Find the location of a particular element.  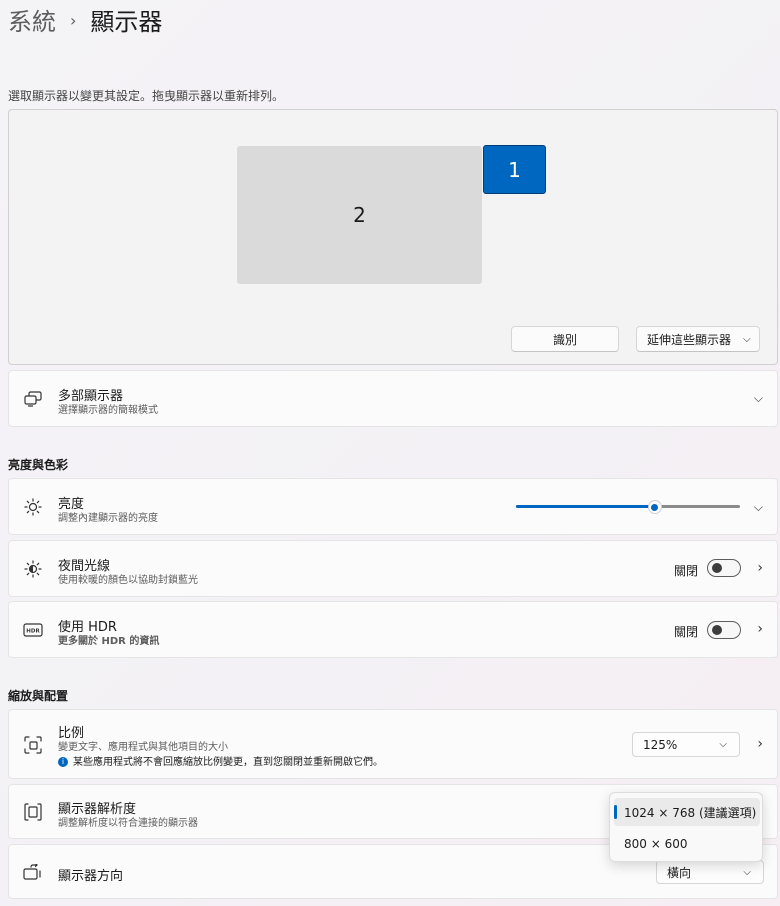

night-light-card: 夜間光線 使用較暖的顏色以協助封鎖藍光 › is located at coordinates (393, 568).